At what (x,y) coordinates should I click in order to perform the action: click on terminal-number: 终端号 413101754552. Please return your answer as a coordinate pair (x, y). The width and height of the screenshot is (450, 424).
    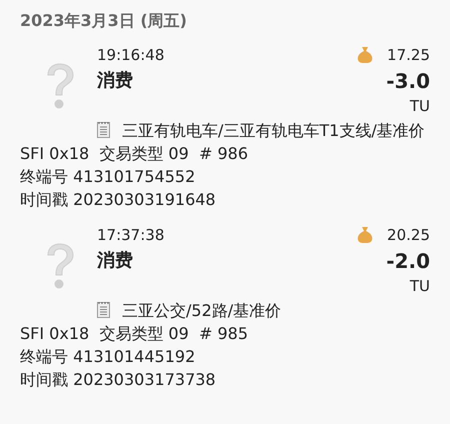
    Looking at the image, I should click on (108, 177).